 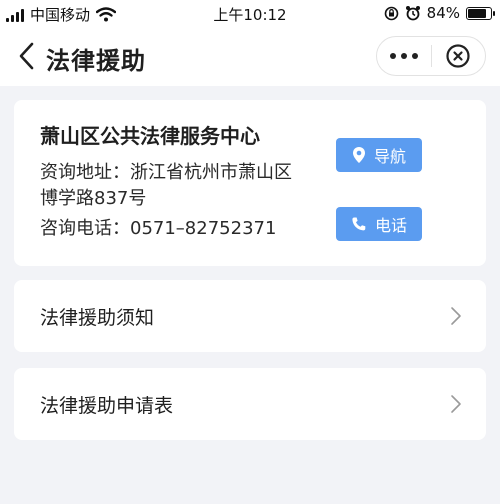 I want to click on phone-icon, so click(x=359, y=224).